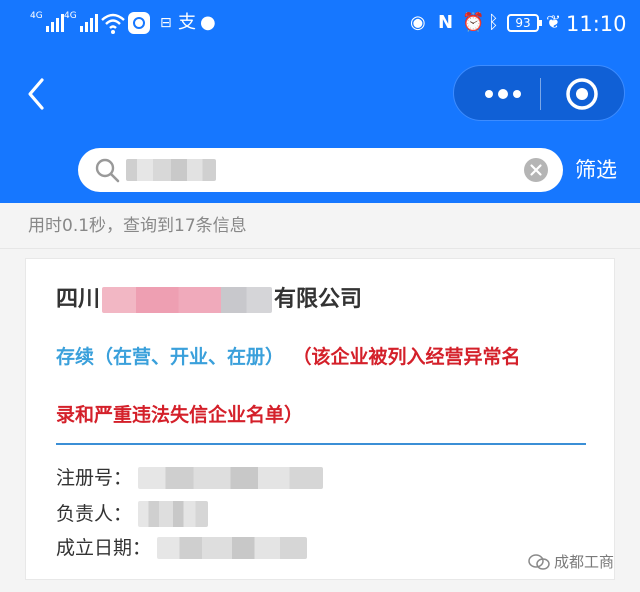 Image resolution: width=640 pixels, height=592 pixels. I want to click on registration-number-field: 注册号：, so click(190, 478).